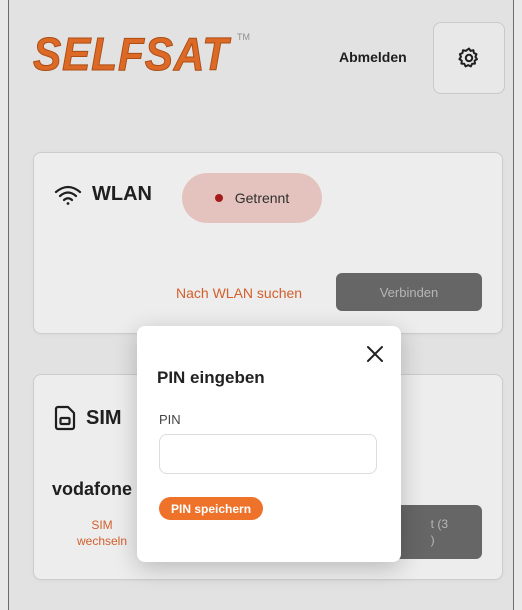 Image resolution: width=522 pixels, height=610 pixels. I want to click on close-button, so click(375, 354).